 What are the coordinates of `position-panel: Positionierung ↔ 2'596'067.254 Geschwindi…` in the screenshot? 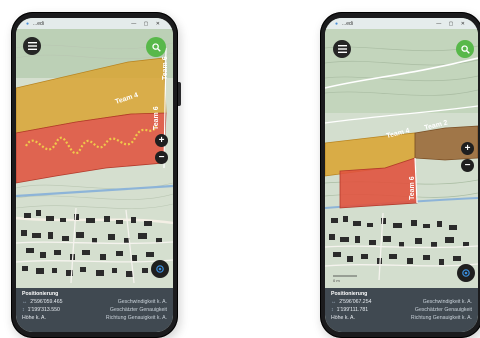 It's located at (401, 310).